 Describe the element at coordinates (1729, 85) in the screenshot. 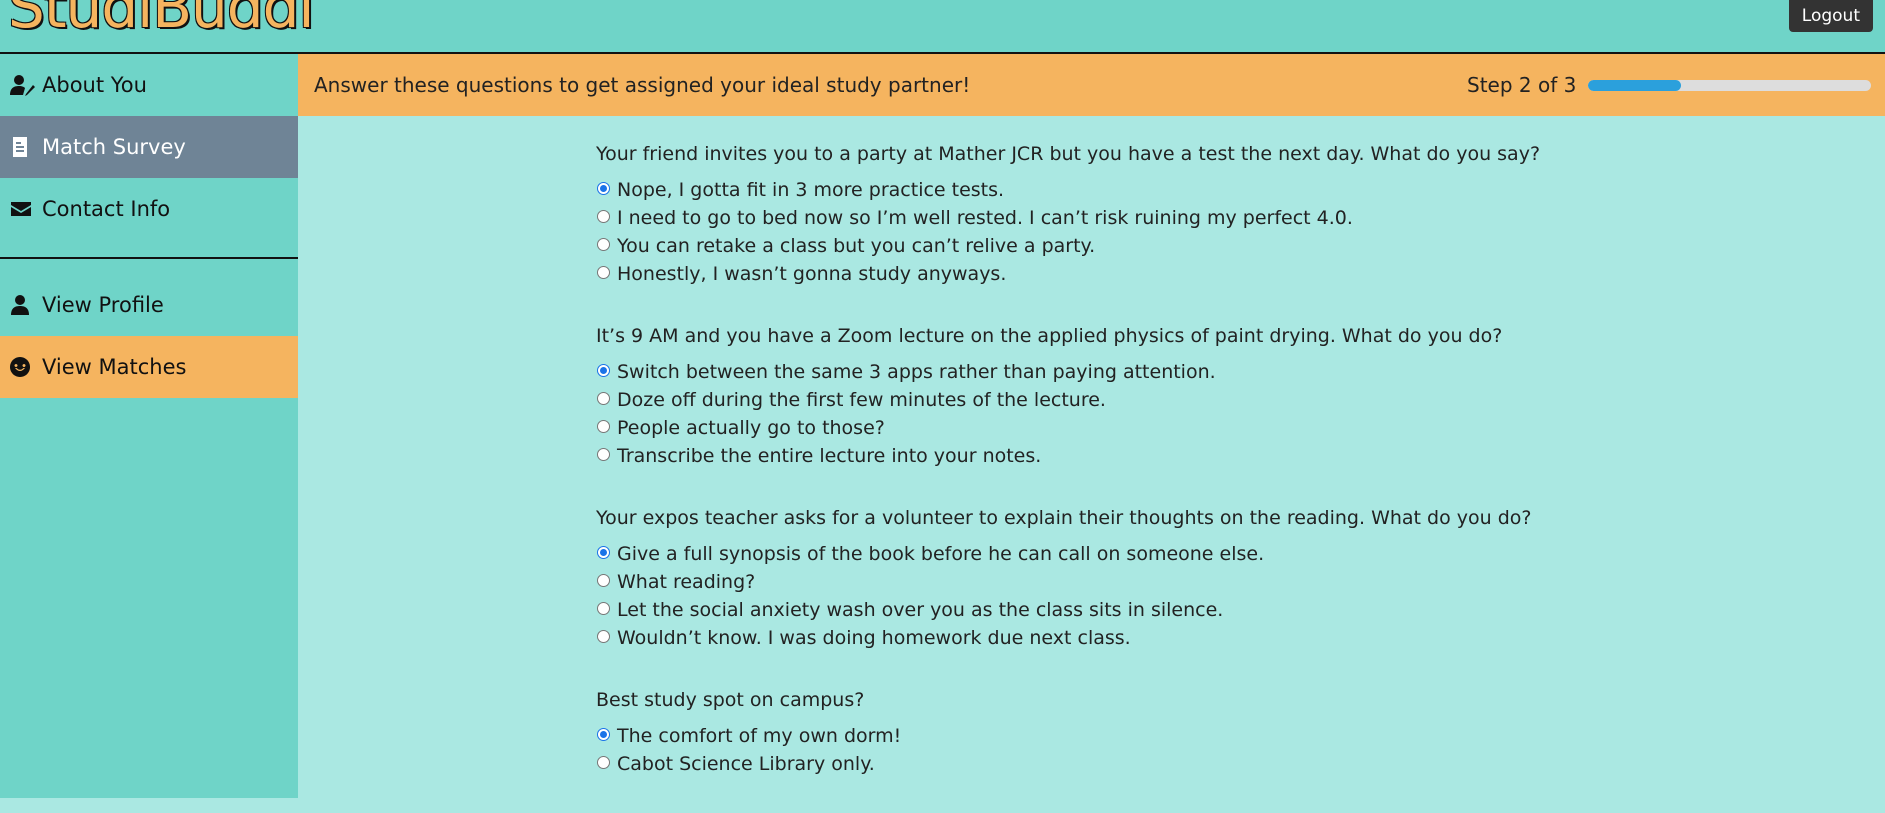

I see `progress-bar` at that location.